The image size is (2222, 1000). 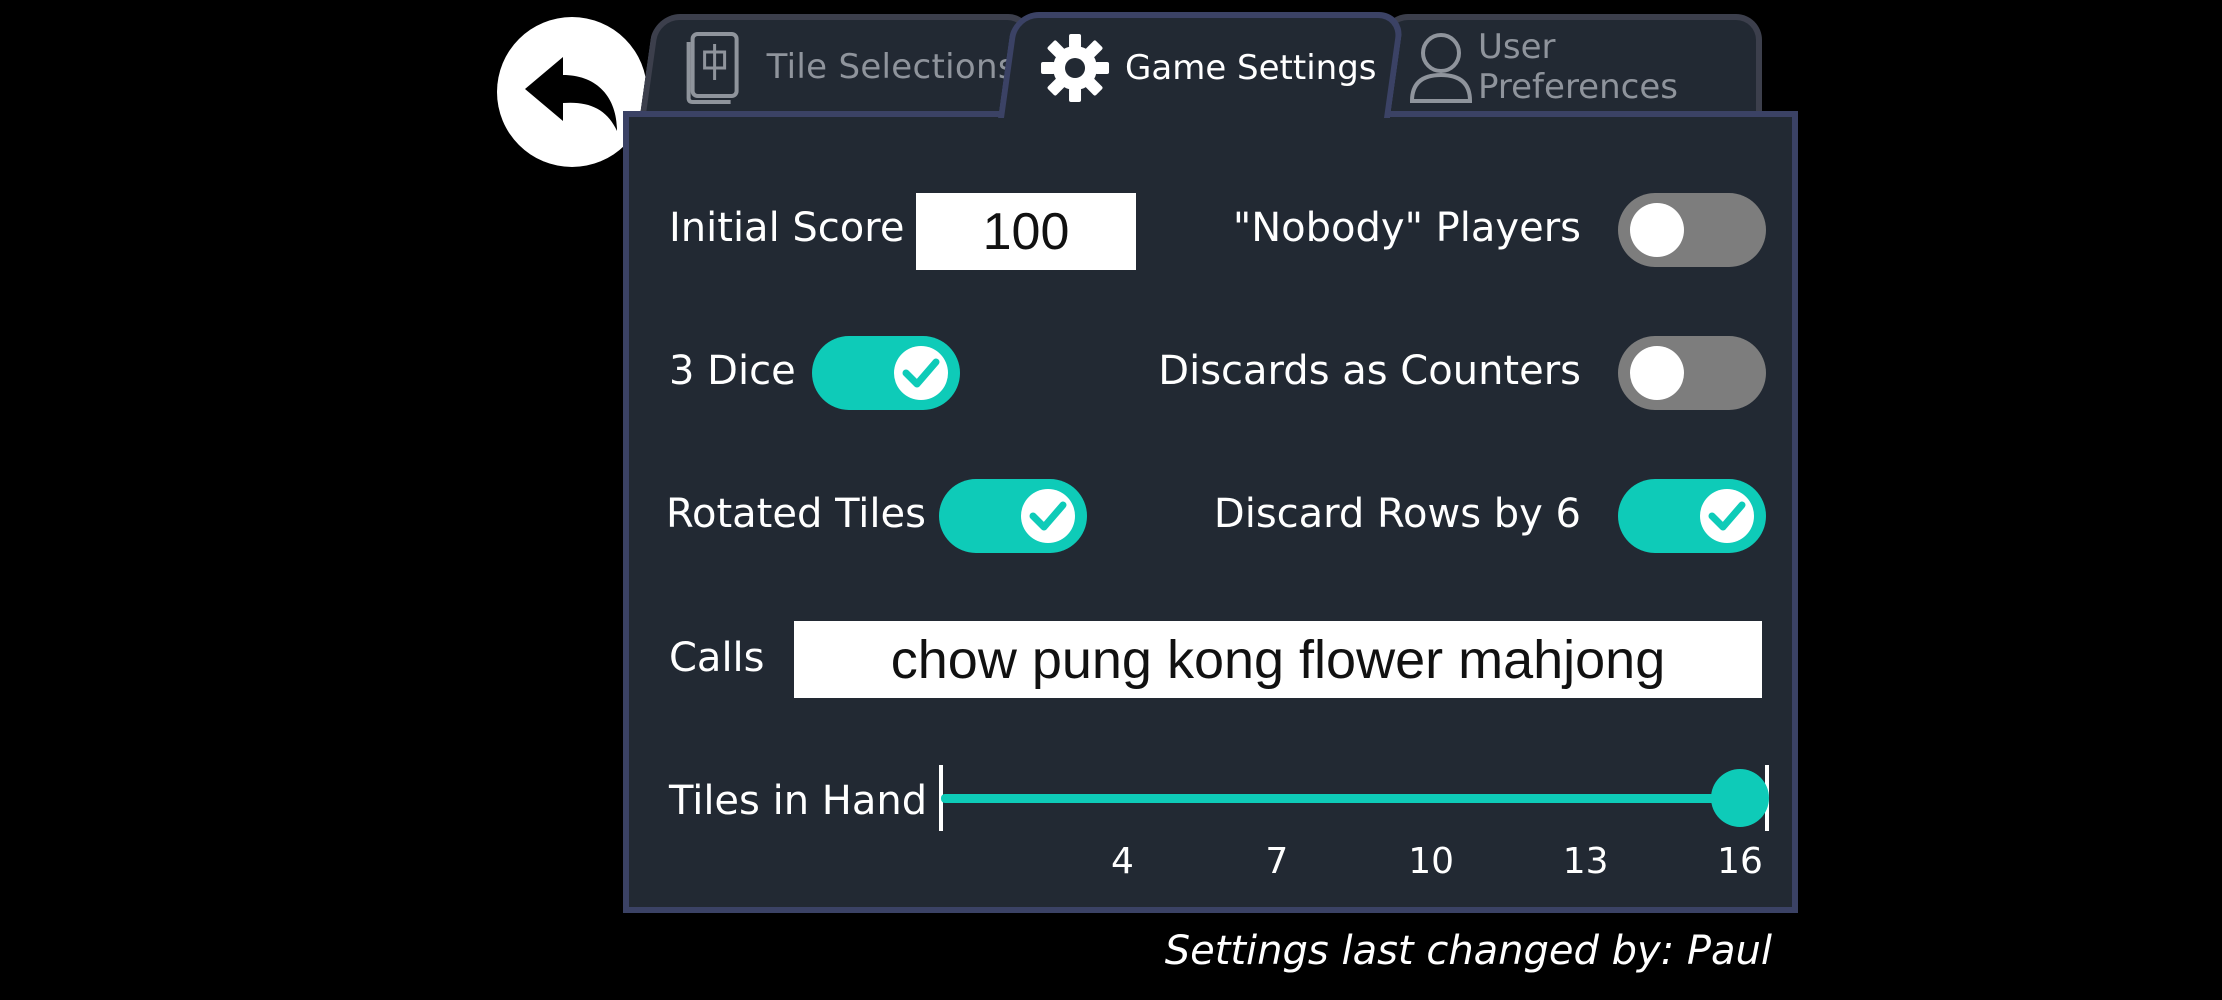 I want to click on gear-icon, so click(x=1075, y=68).